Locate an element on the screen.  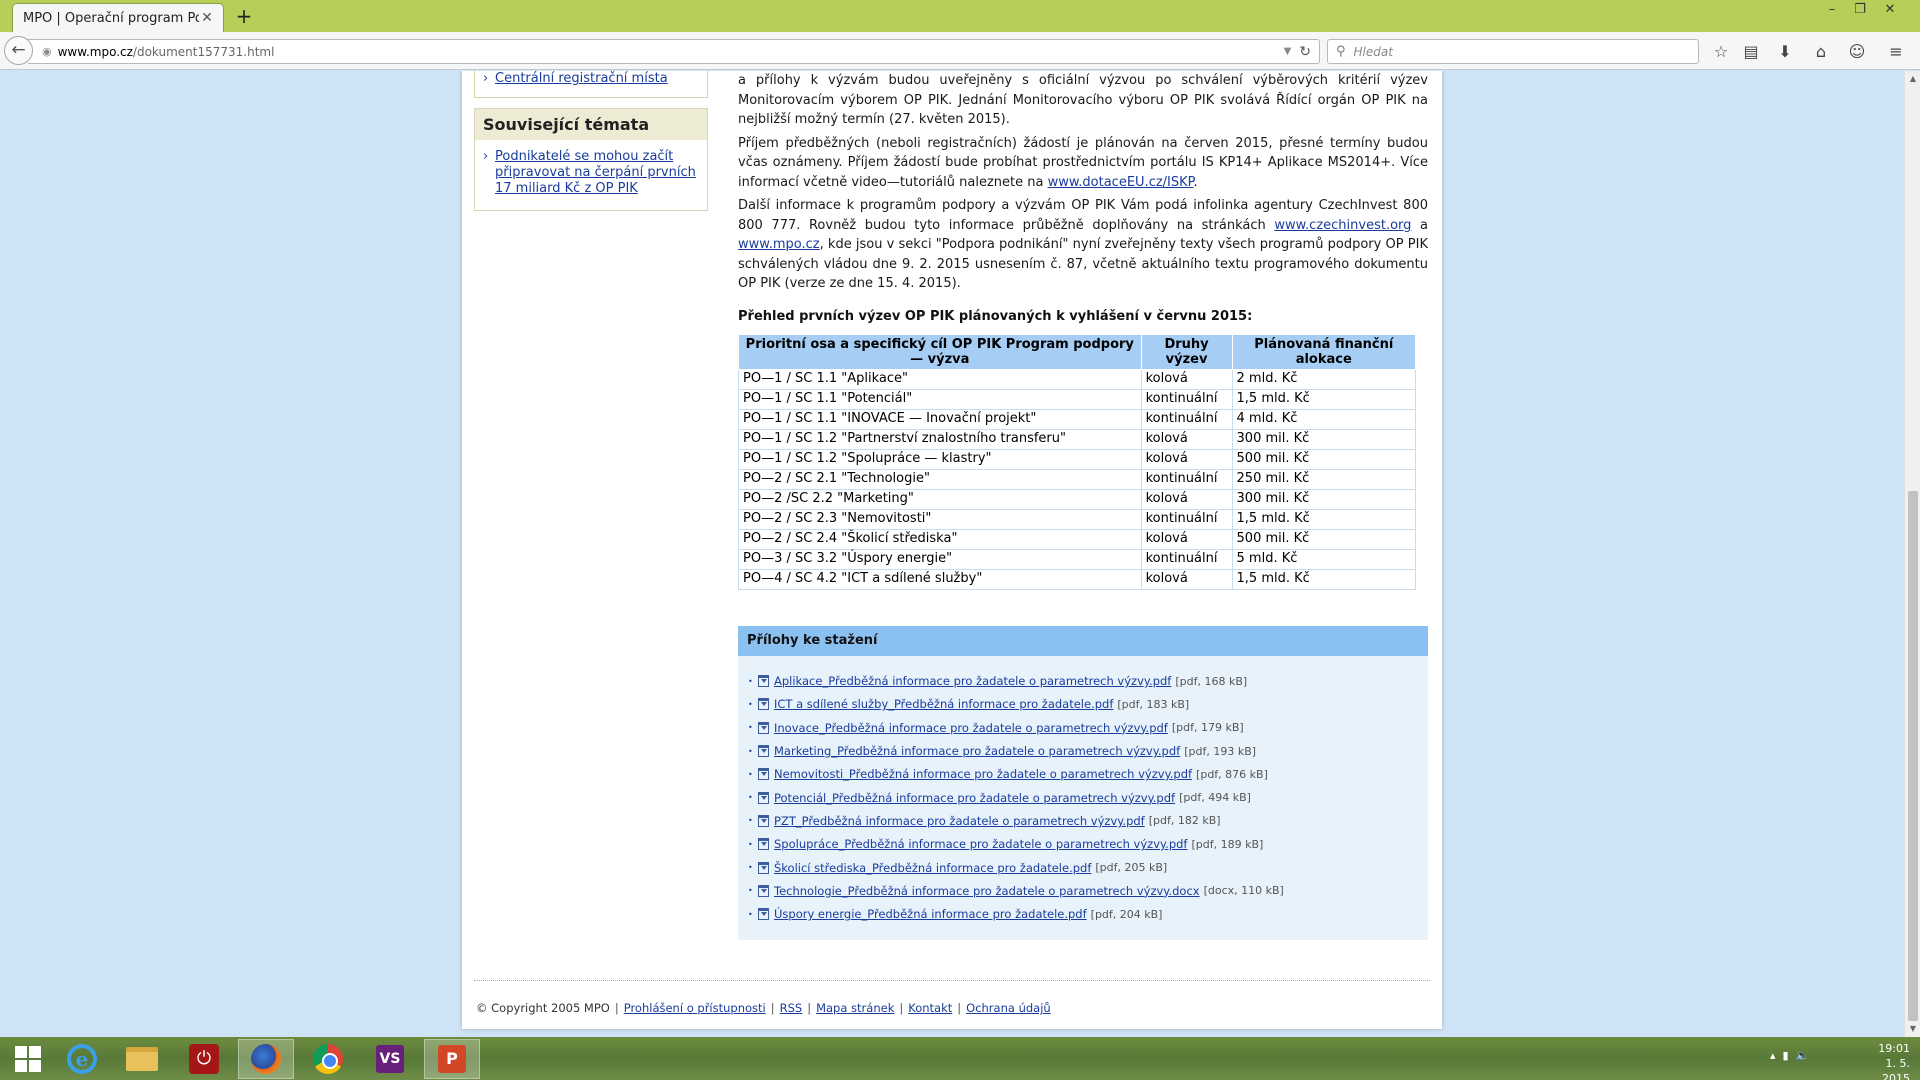
table-cell-allocation: 300 mil. Kč is located at coordinates (1324, 499).